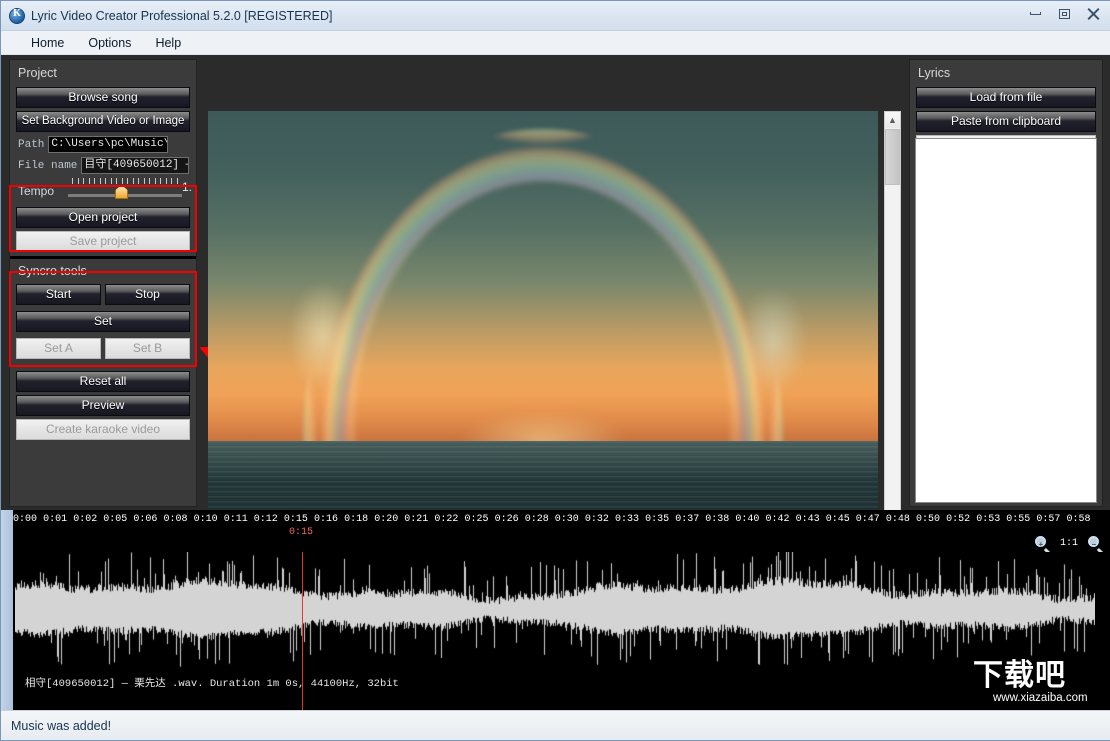 This screenshot has height=741, width=1110. Describe the element at coordinates (1006, 320) in the screenshot. I see `lyrics-text-area` at that location.